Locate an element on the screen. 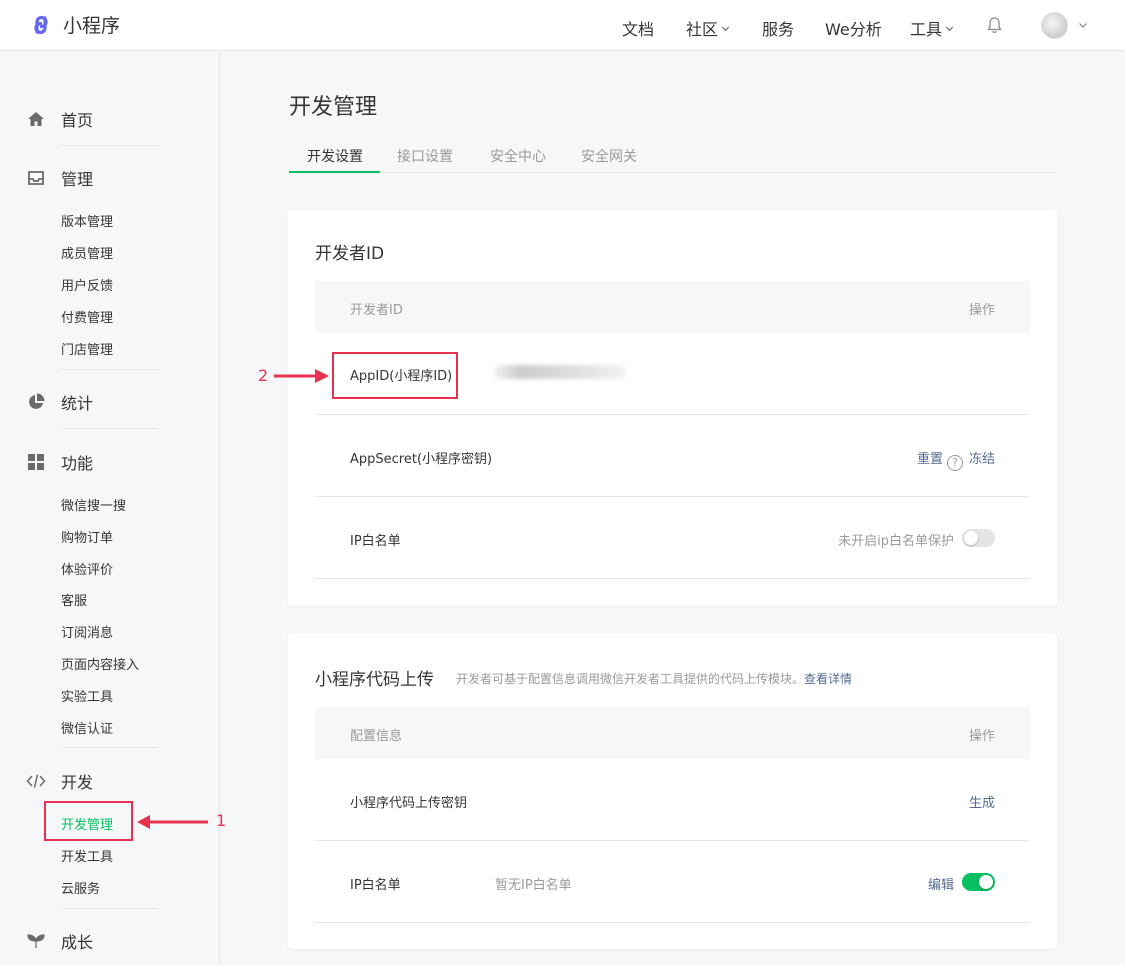 The height and width of the screenshot is (965, 1125). sidebar-item-members: 成员管理 is located at coordinates (87, 252).